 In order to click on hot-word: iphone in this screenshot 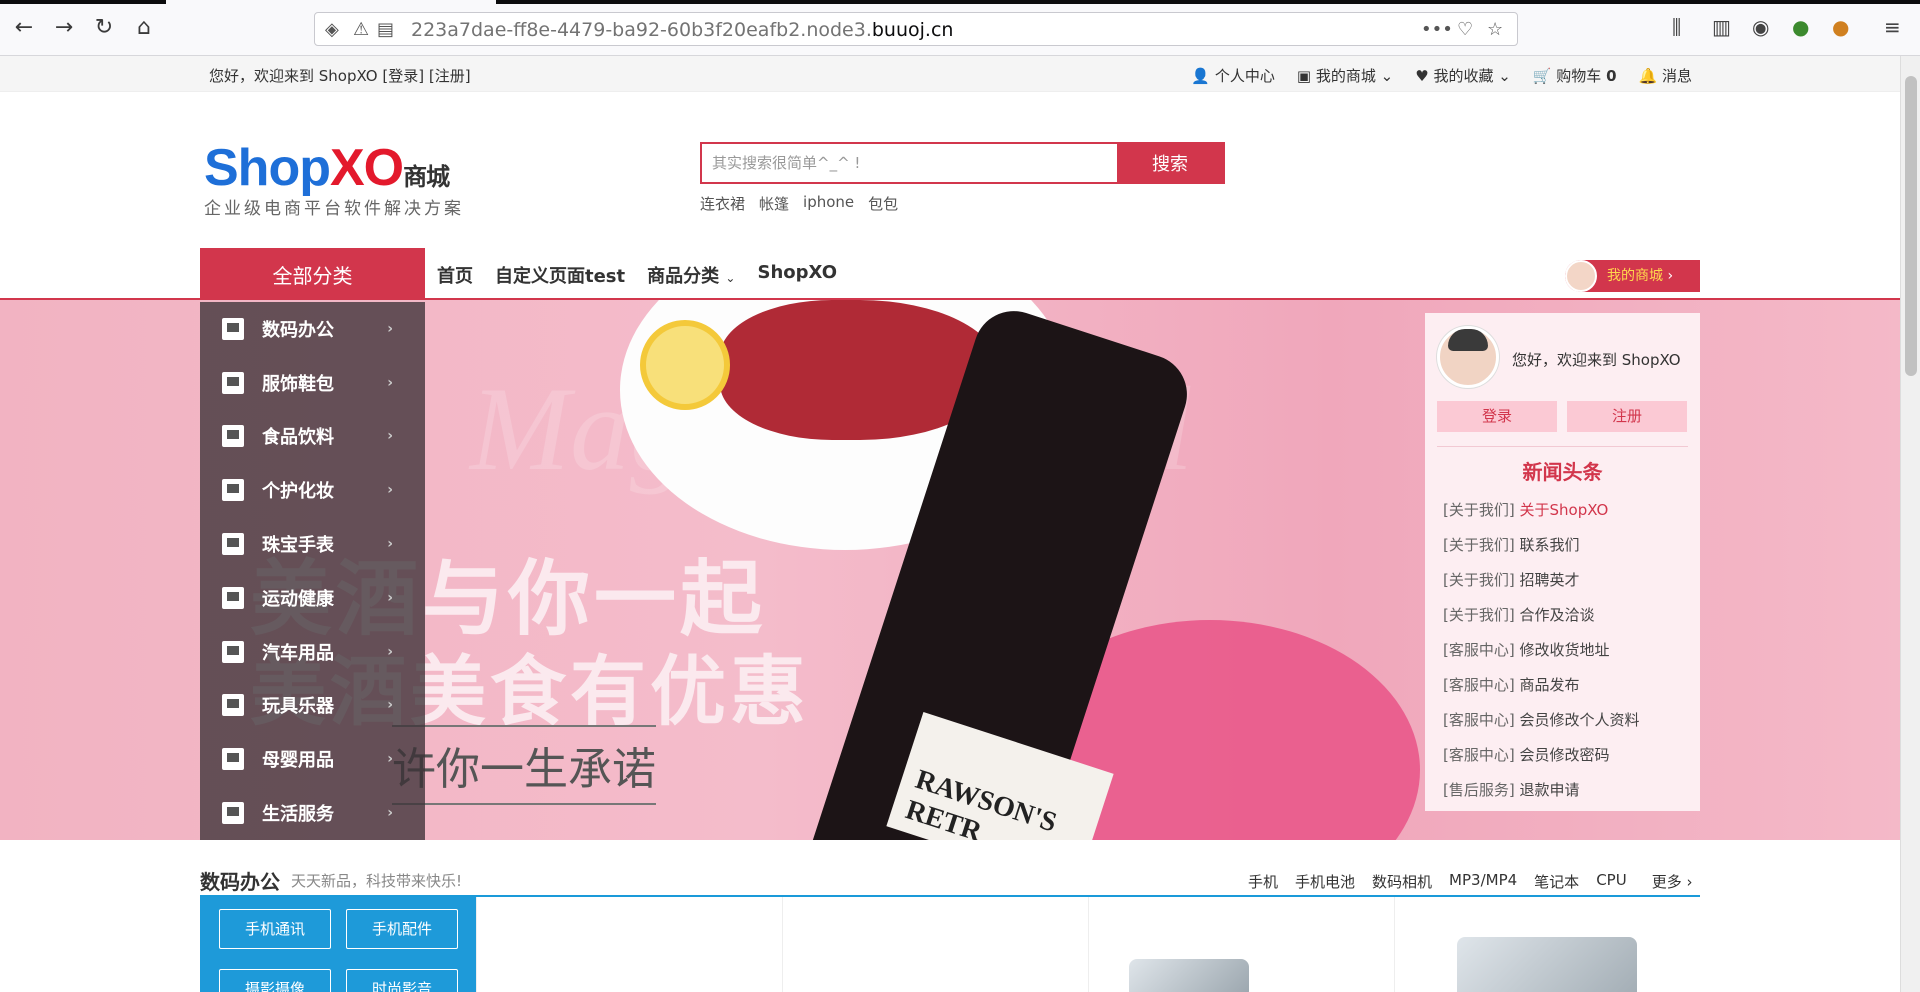, I will do `click(828, 203)`.